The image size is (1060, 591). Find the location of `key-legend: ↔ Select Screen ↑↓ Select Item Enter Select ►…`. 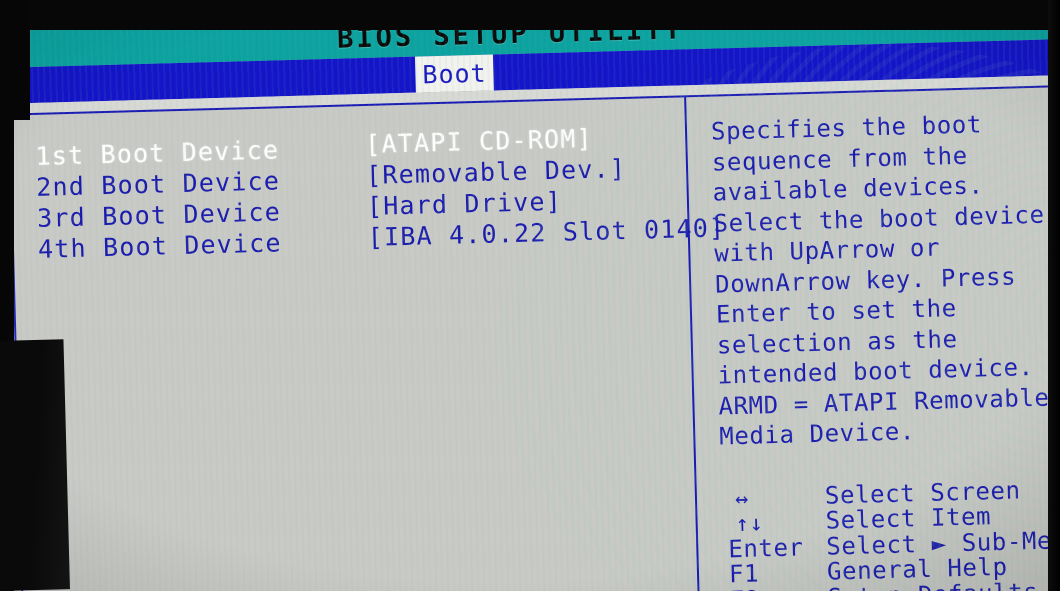

key-legend: ↔ Select Screen ↑↓ Select Item Enter Select ►… is located at coordinates (890, 533).